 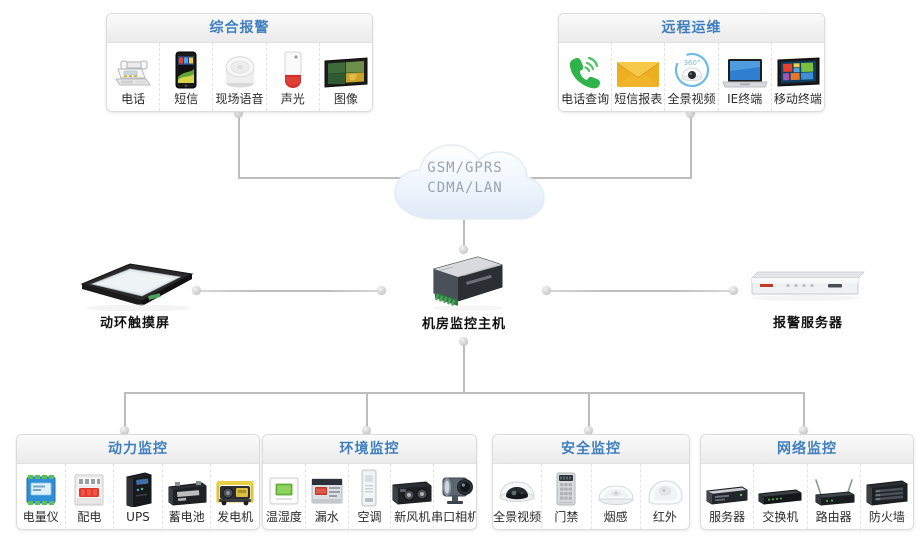 What do you see at coordinates (464, 282) in the screenshot?
I see `monitoring-host-icon` at bounding box center [464, 282].